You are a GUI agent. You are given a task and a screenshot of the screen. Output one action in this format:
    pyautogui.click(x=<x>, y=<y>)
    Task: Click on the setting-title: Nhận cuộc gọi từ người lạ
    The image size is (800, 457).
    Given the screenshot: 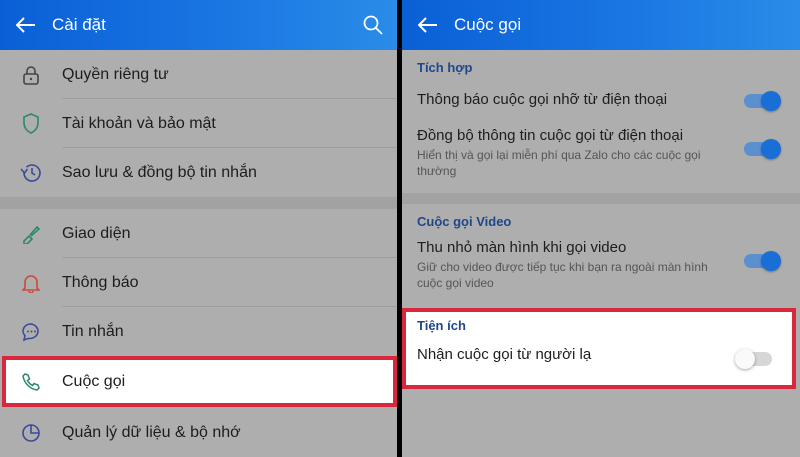 What is the action you would take?
    pyautogui.click(x=504, y=354)
    